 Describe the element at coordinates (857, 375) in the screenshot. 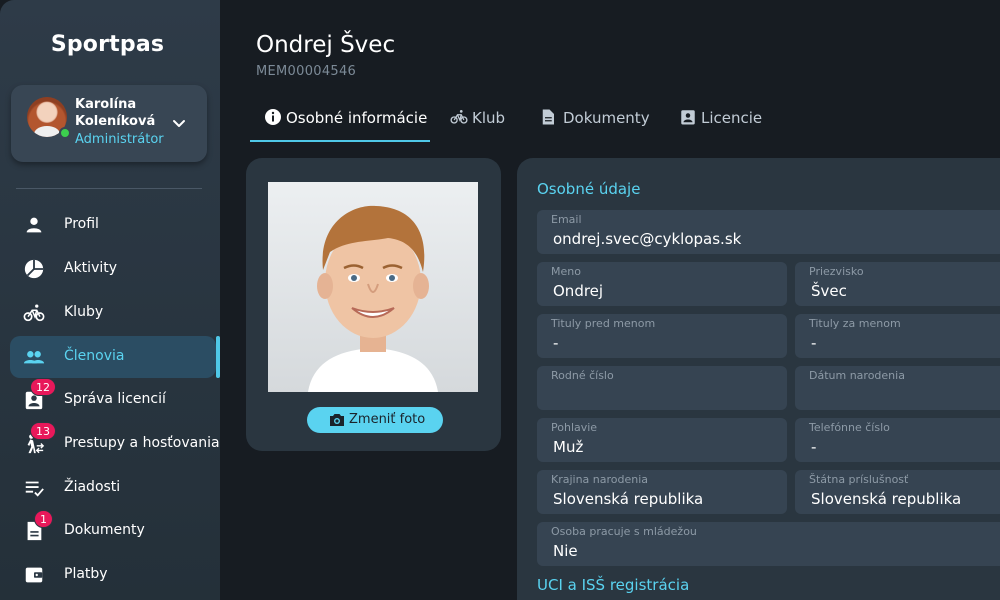

I see `field-label: Dátum narodenia` at that location.